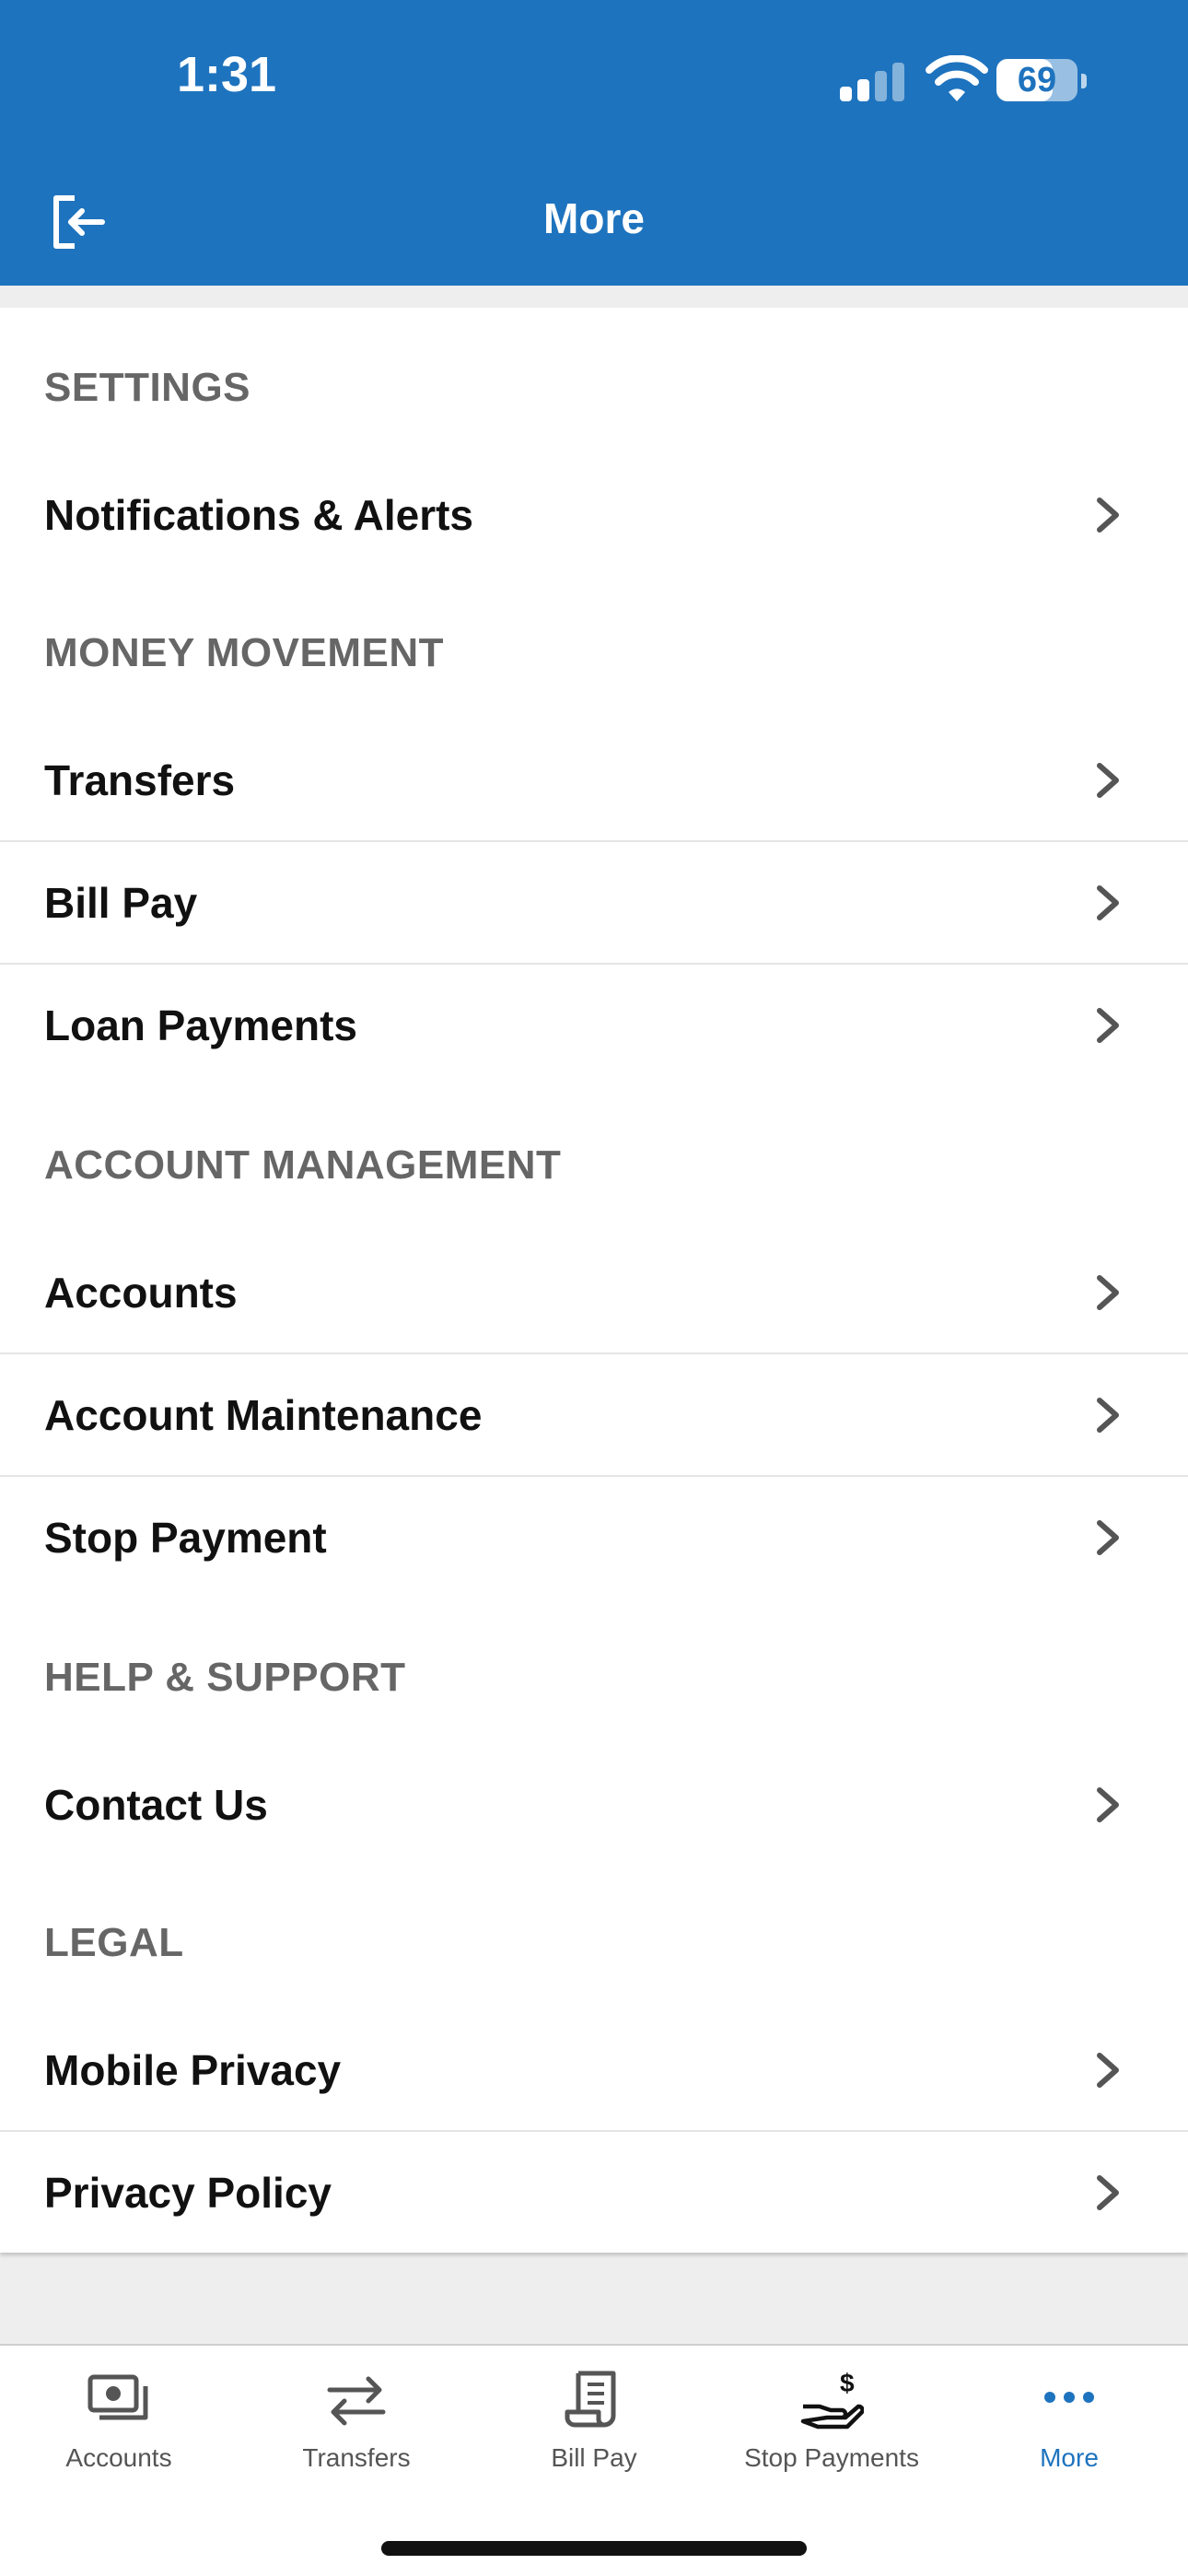 Image resolution: width=1188 pixels, height=2576 pixels. What do you see at coordinates (957, 78) in the screenshot?
I see `wifi-icon` at bounding box center [957, 78].